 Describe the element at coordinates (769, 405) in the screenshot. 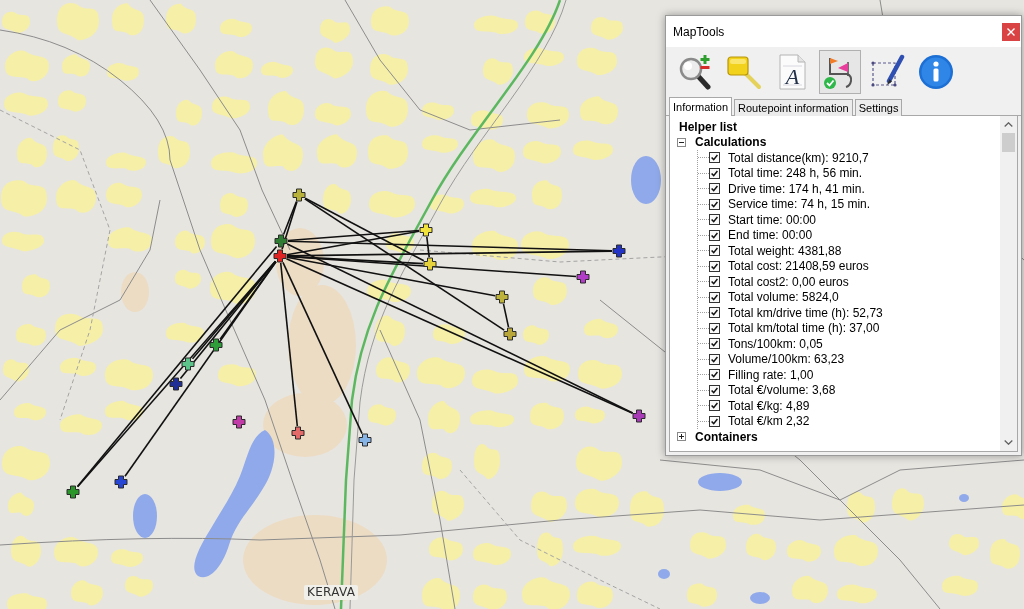

I see `calculation-item: Total €/kg: 4,89` at that location.